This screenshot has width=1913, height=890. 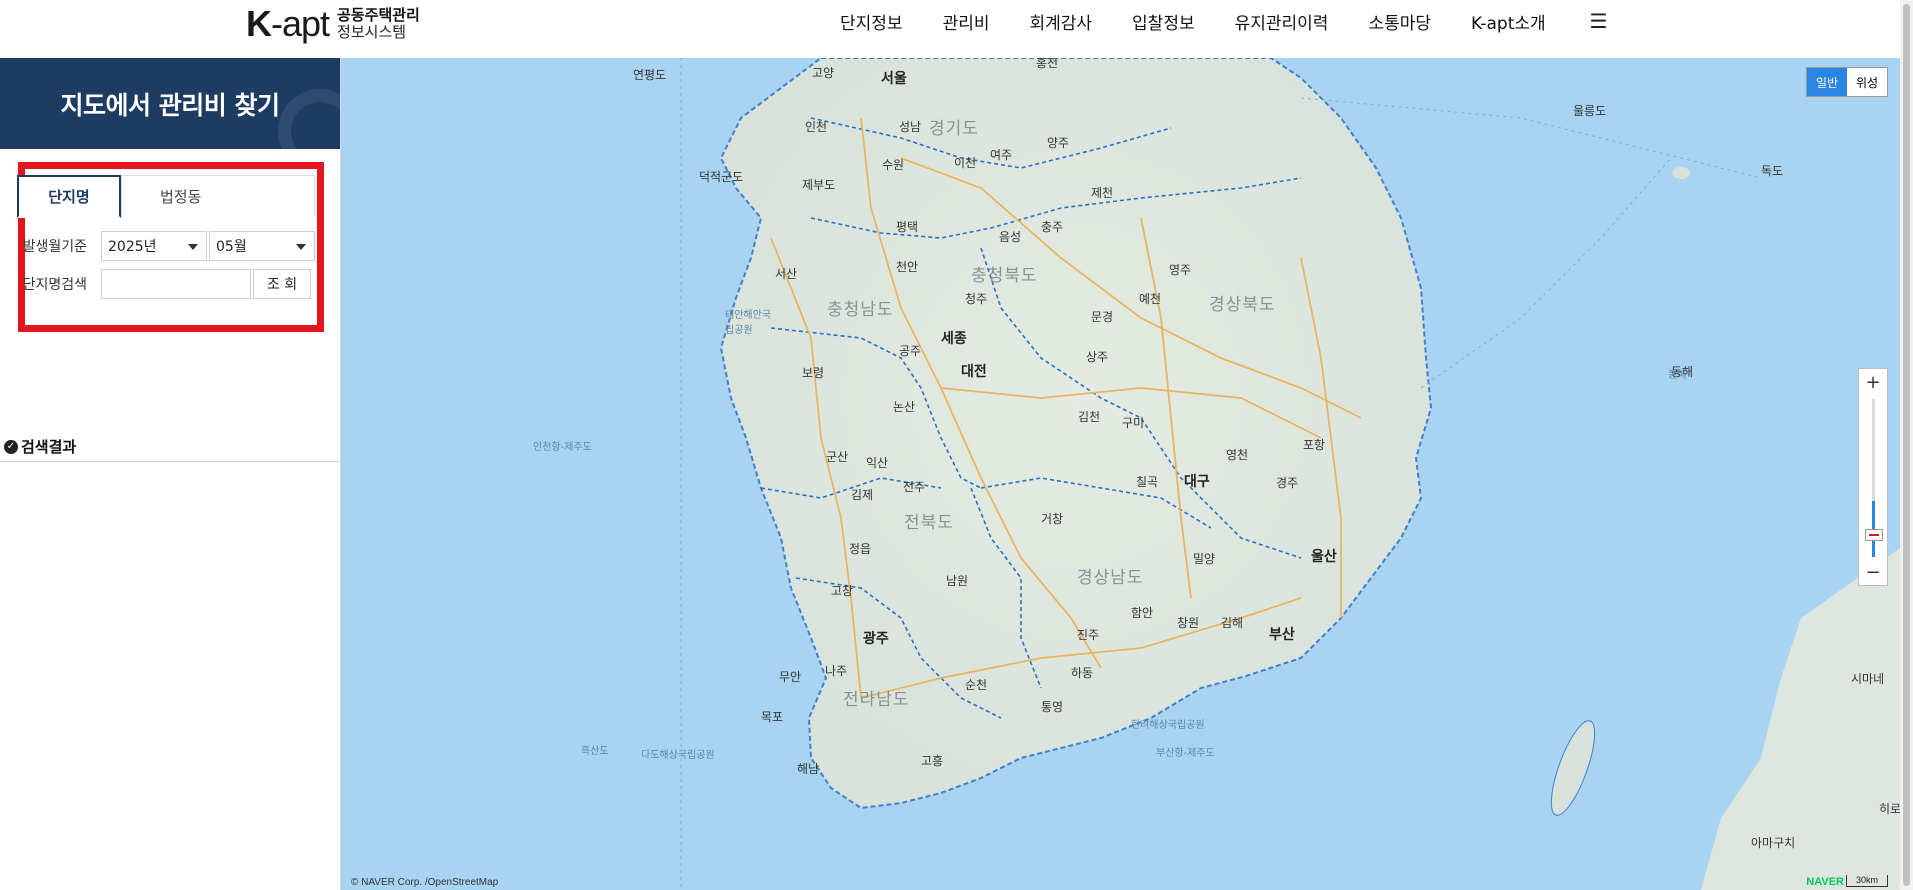 What do you see at coordinates (262, 246) in the screenshot?
I see `month-select: 05월` at bounding box center [262, 246].